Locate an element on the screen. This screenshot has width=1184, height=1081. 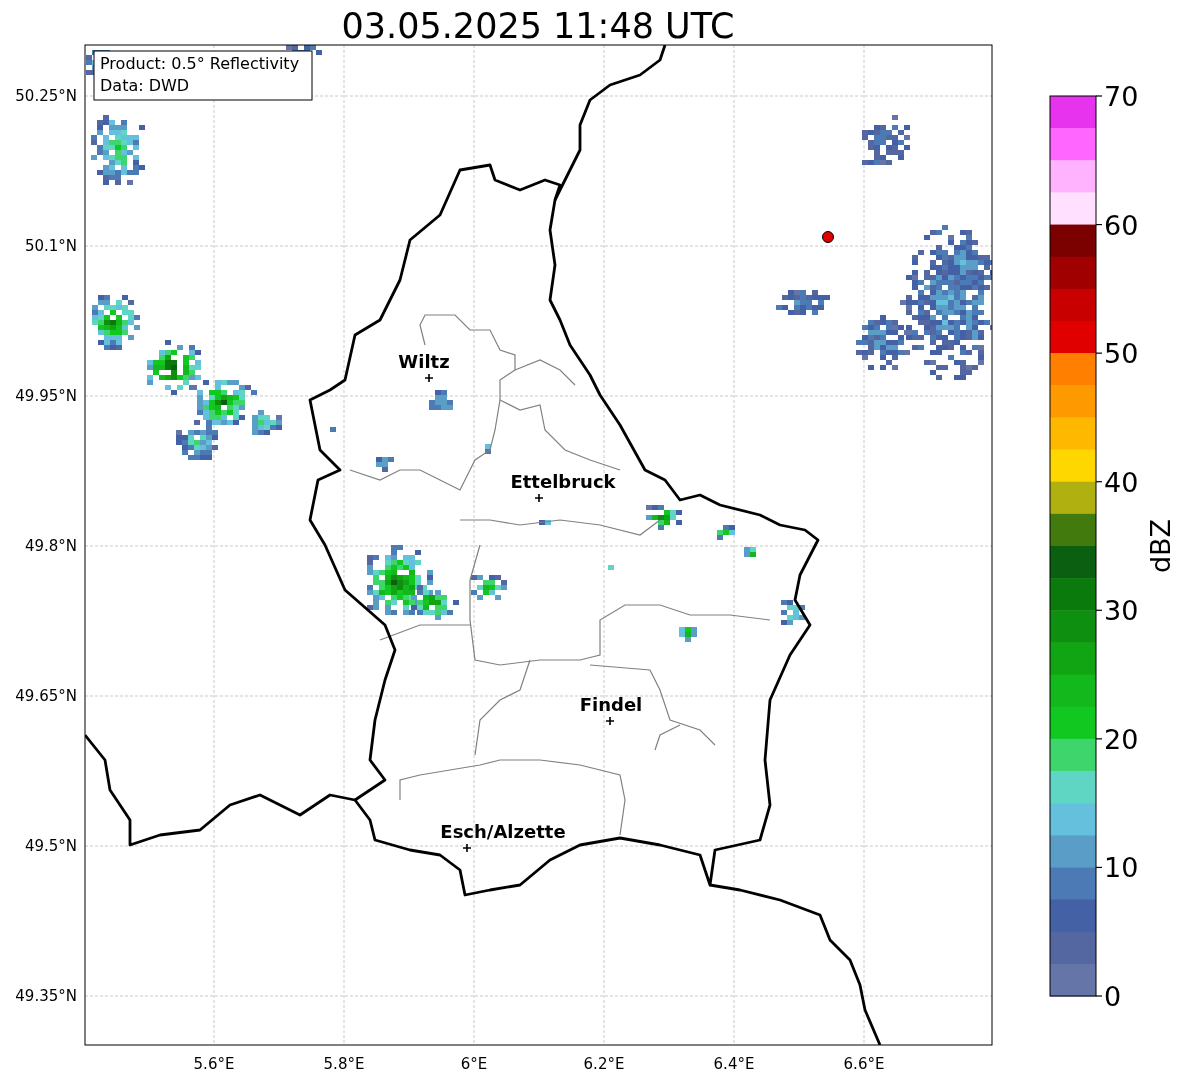
colorbar-tick-label: 0 is located at coordinates (1113, 996).